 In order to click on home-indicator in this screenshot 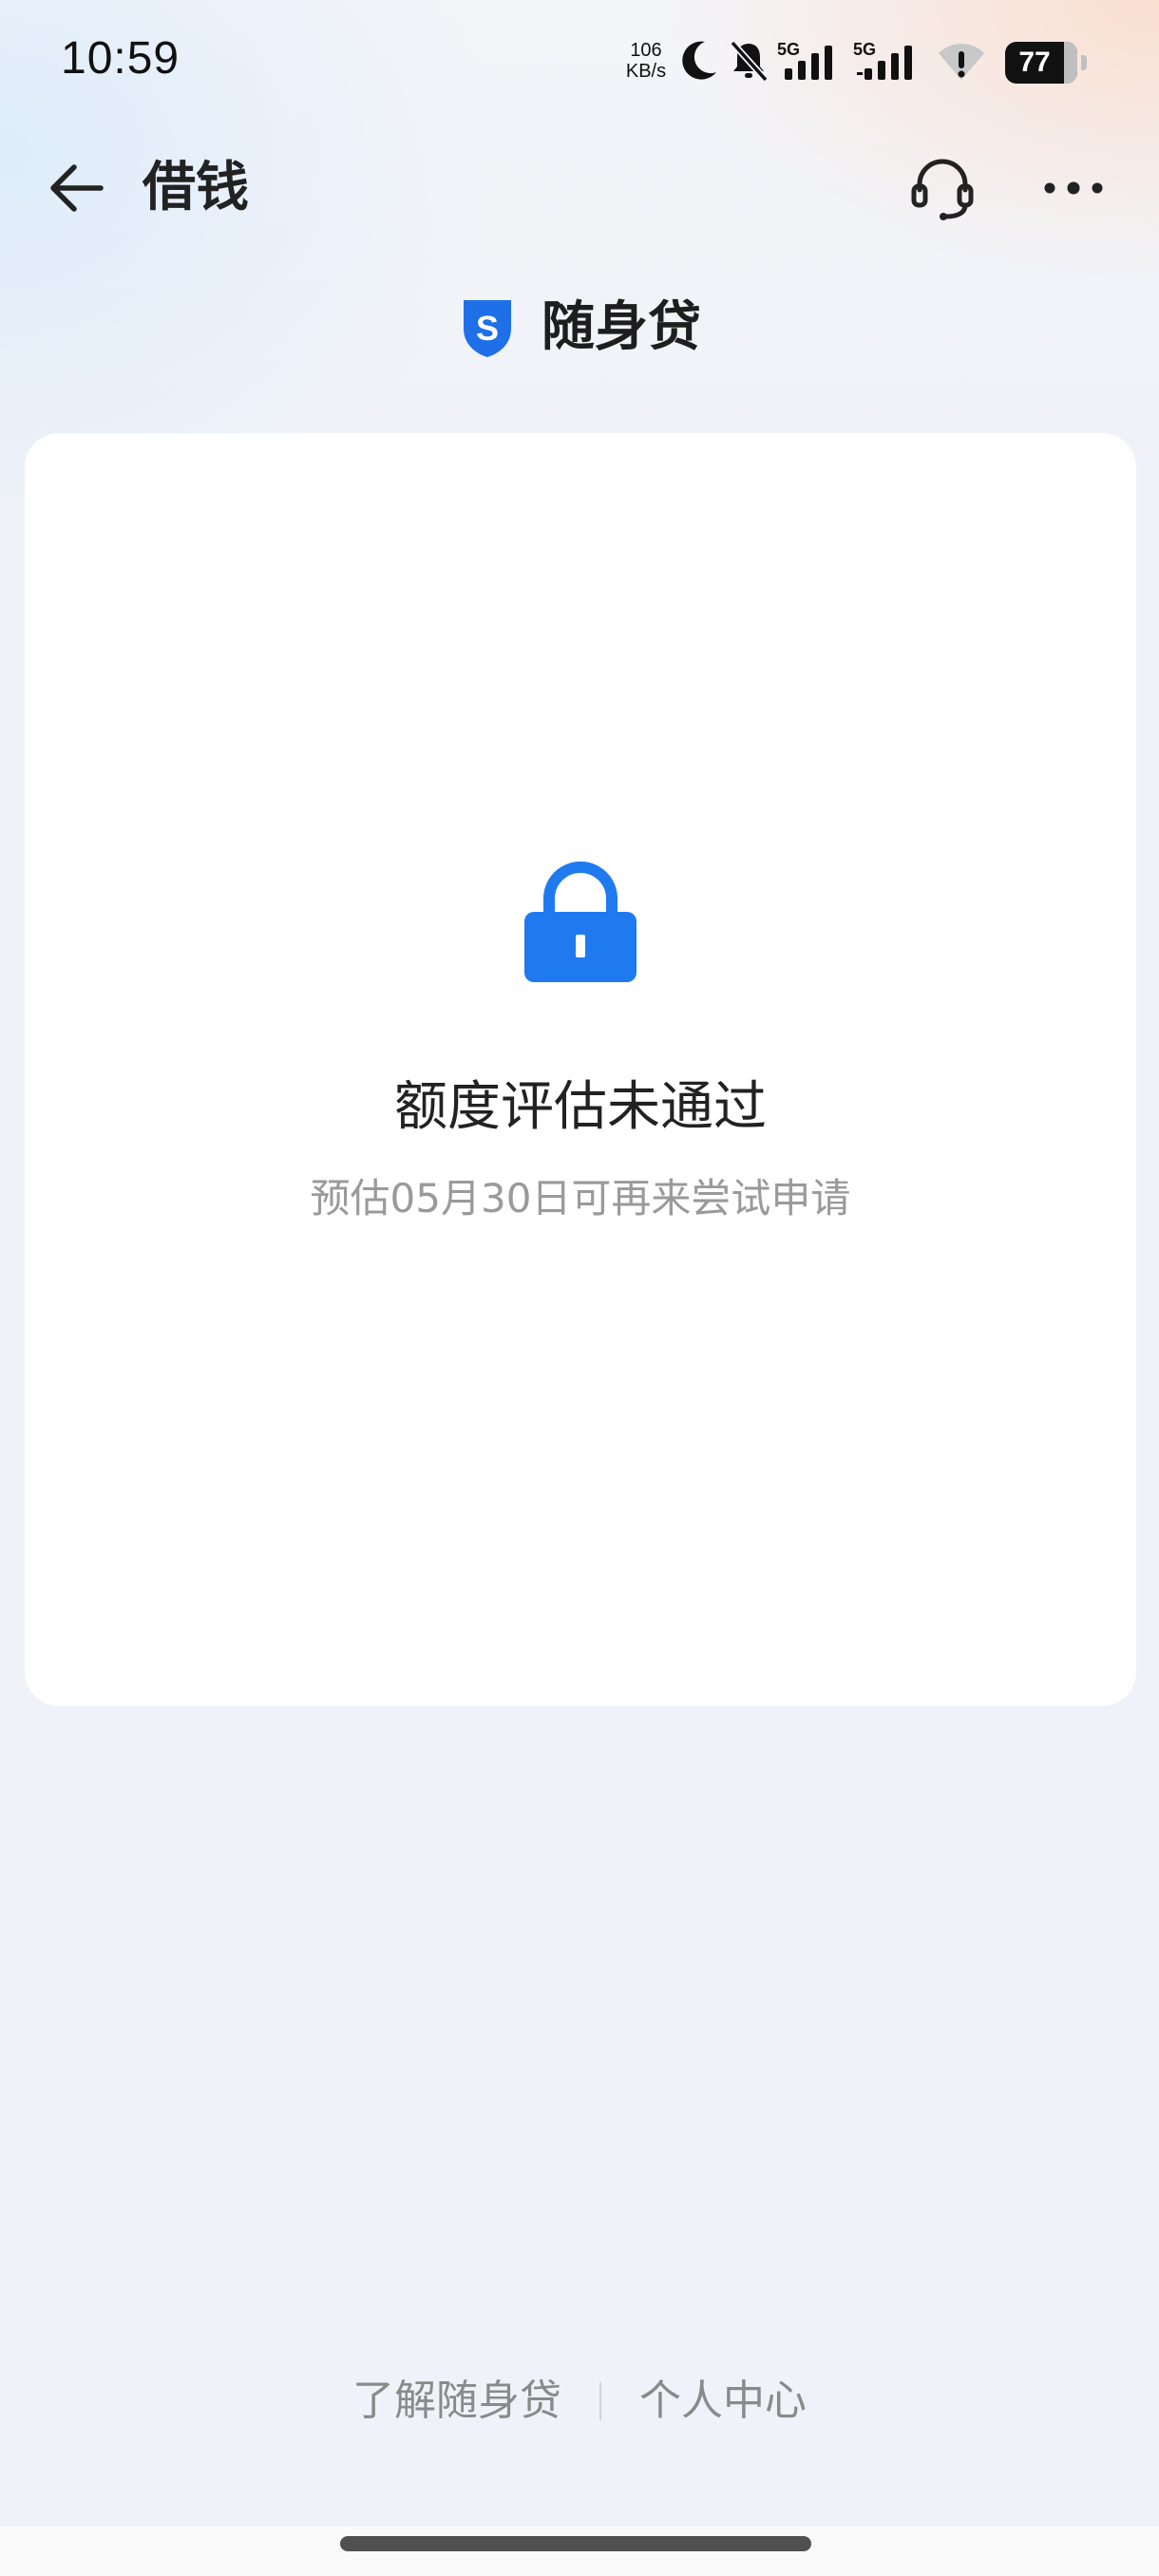, I will do `click(575, 2543)`.